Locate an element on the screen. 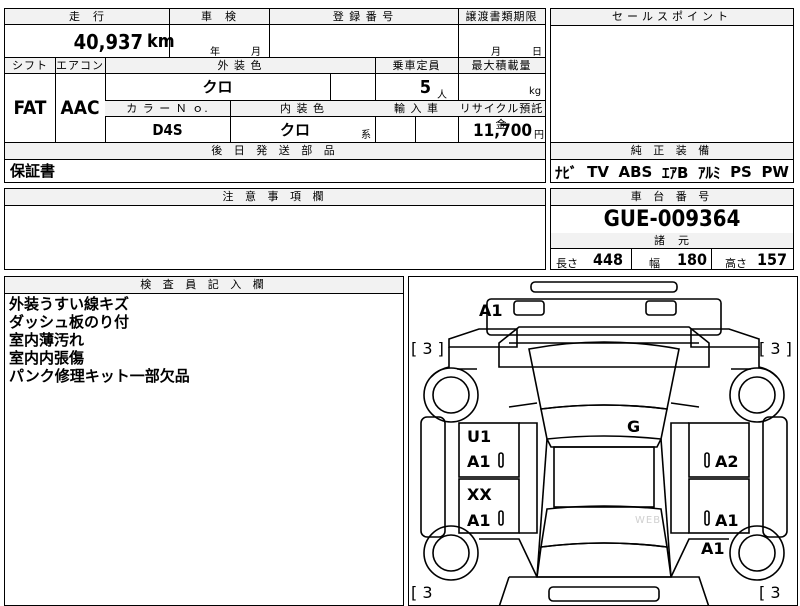  width-value: 180 is located at coordinates (692, 259).